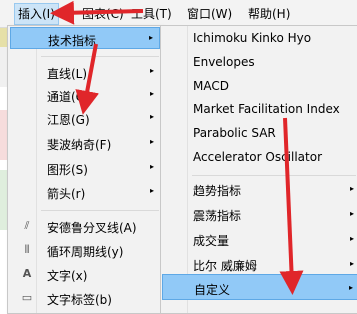 The width and height of the screenshot is (357, 314). What do you see at coordinates (217, 191) in the screenshot?
I see `menu-item-label: 趋势指标` at bounding box center [217, 191].